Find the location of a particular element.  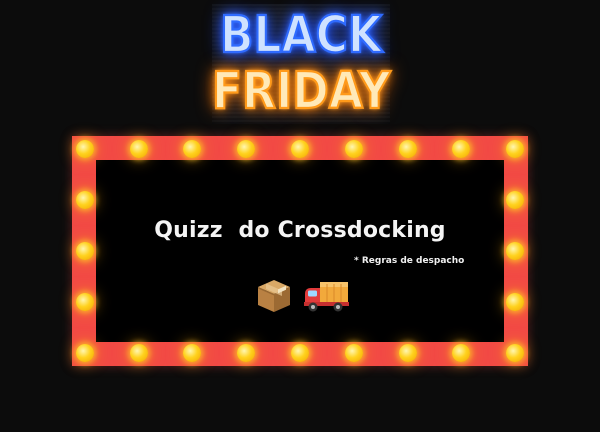

quiz-title: Quizz do Crossdocking is located at coordinates (300, 230).